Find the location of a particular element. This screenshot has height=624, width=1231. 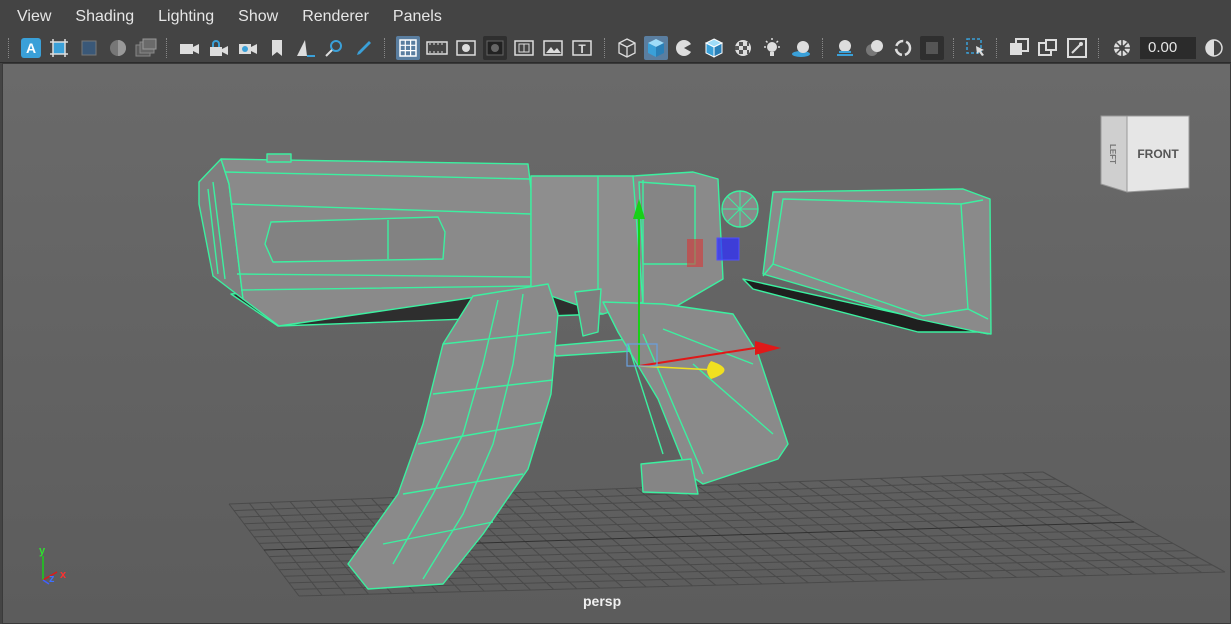

axis-label-x: x is located at coordinates (63, 575).